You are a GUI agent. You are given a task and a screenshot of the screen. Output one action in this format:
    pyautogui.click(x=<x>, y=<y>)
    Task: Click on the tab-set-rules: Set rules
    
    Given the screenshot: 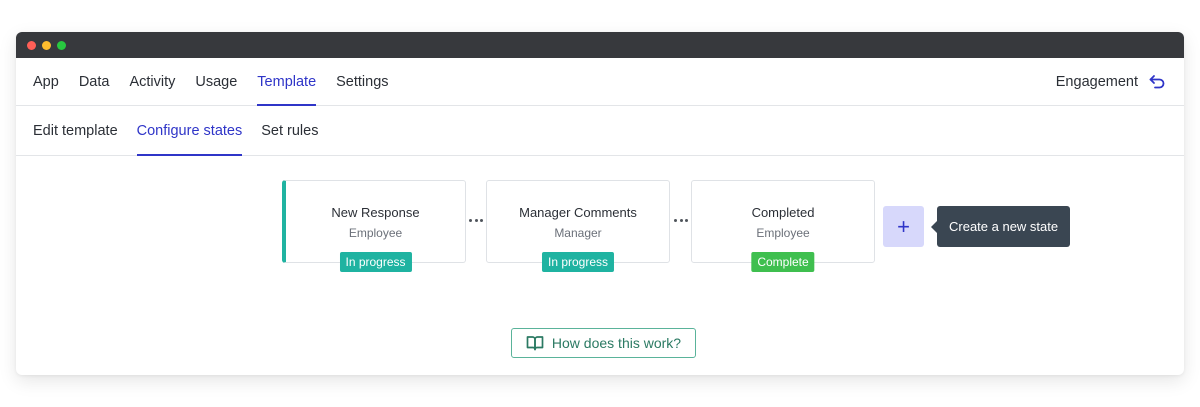 What is the action you would take?
    pyautogui.click(x=289, y=130)
    